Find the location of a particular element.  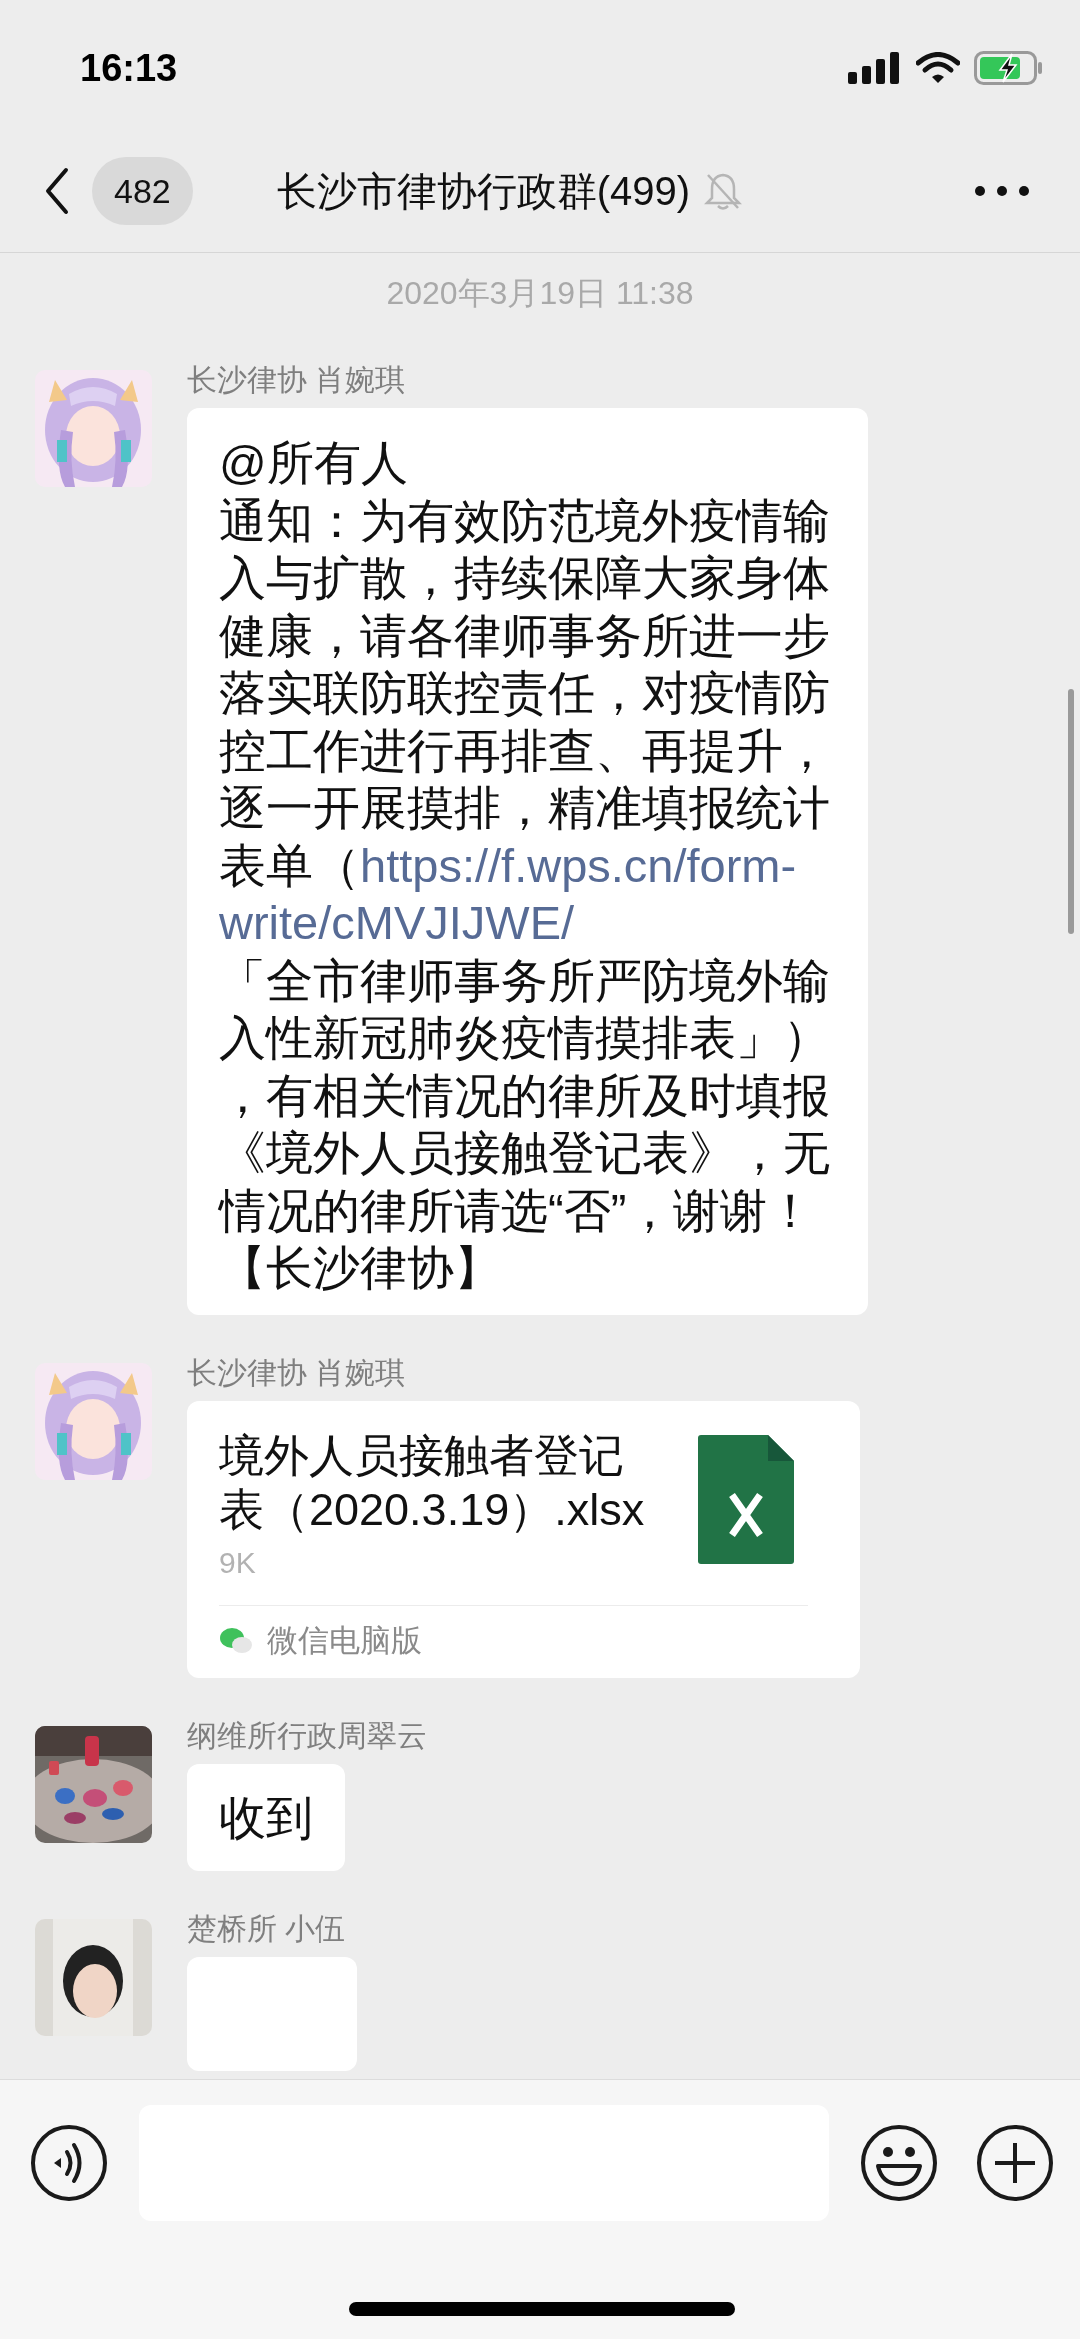

chat-title: 长沙市律协行政群(499) is located at coordinates (483, 191).